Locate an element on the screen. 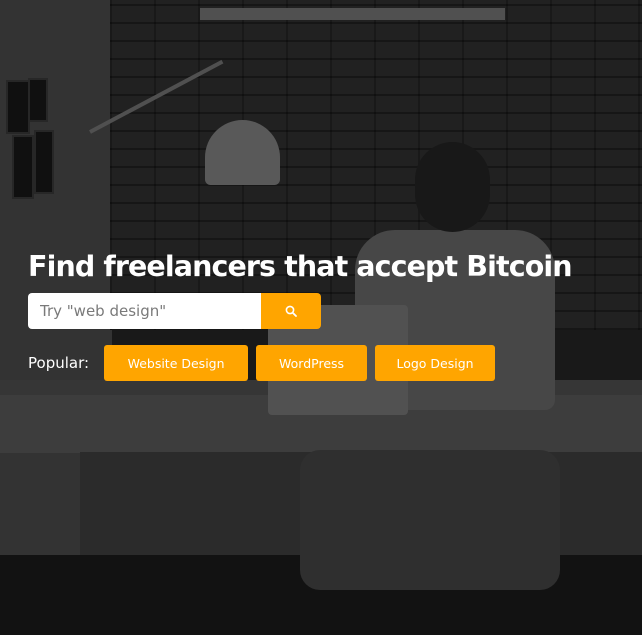 The image size is (642, 635). search-icon is located at coordinates (291, 311).